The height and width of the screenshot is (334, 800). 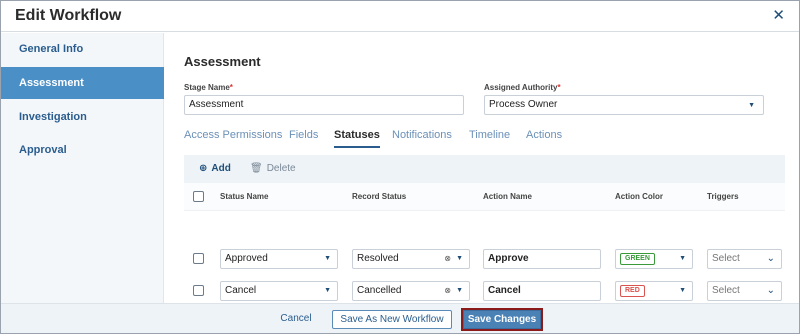 I want to click on action-name-input: Cancel, so click(x=542, y=291).